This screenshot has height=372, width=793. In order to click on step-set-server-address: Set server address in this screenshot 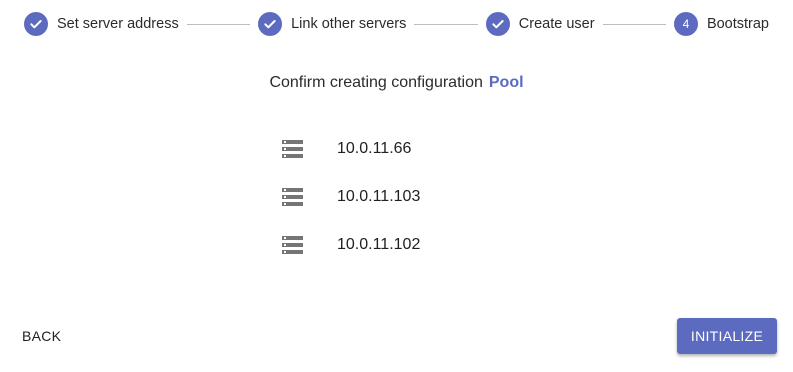, I will do `click(101, 24)`.